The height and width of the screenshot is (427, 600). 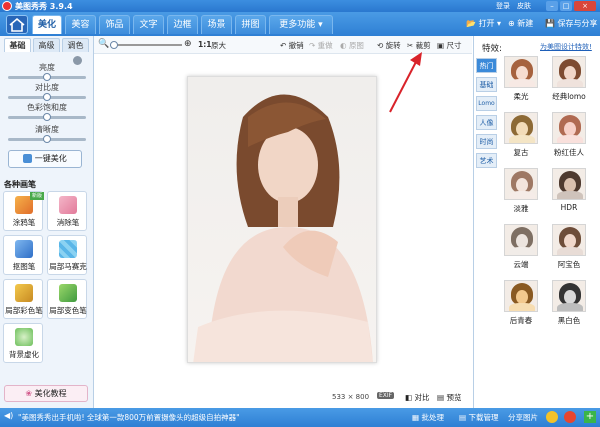 What do you see at coordinates (24, 354) in the screenshot?
I see `tool-label: 背景虚化` at bounding box center [24, 354].